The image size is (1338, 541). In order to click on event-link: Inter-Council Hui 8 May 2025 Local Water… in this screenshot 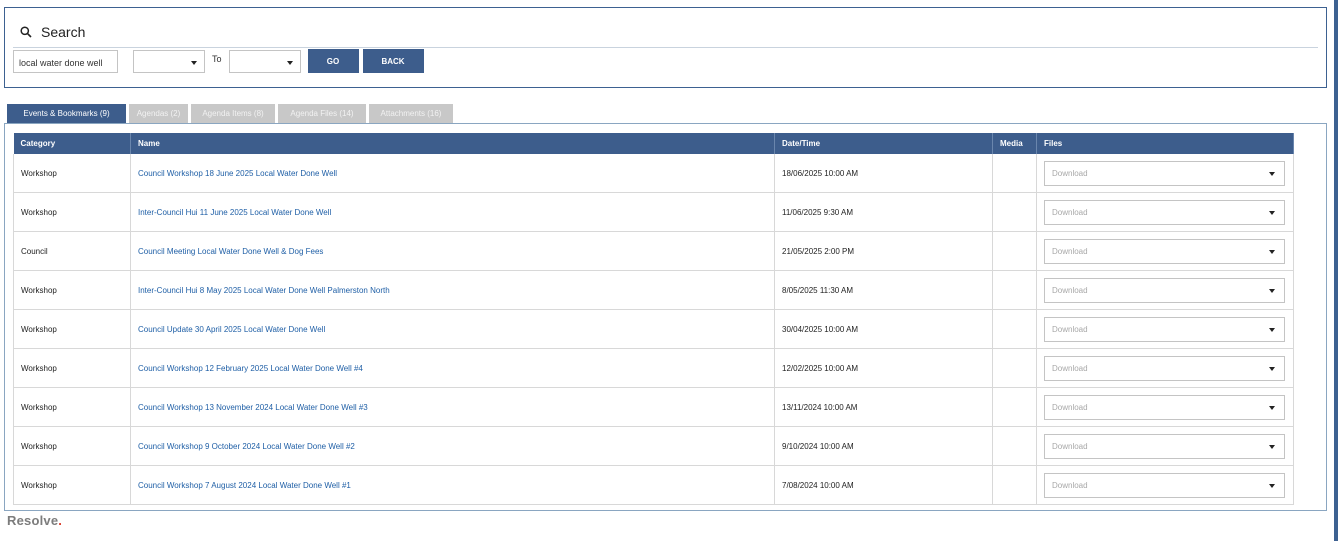, I will do `click(264, 290)`.